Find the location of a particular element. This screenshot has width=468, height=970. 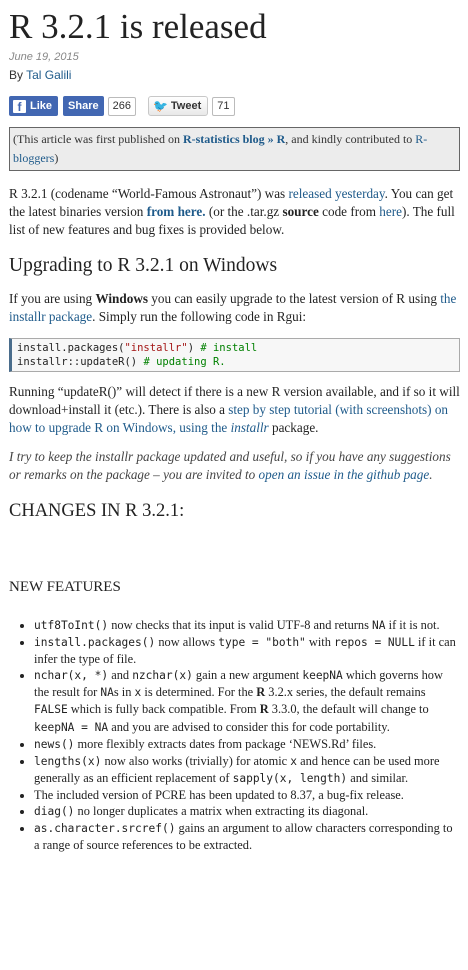

code: type = "both" is located at coordinates (262, 643).